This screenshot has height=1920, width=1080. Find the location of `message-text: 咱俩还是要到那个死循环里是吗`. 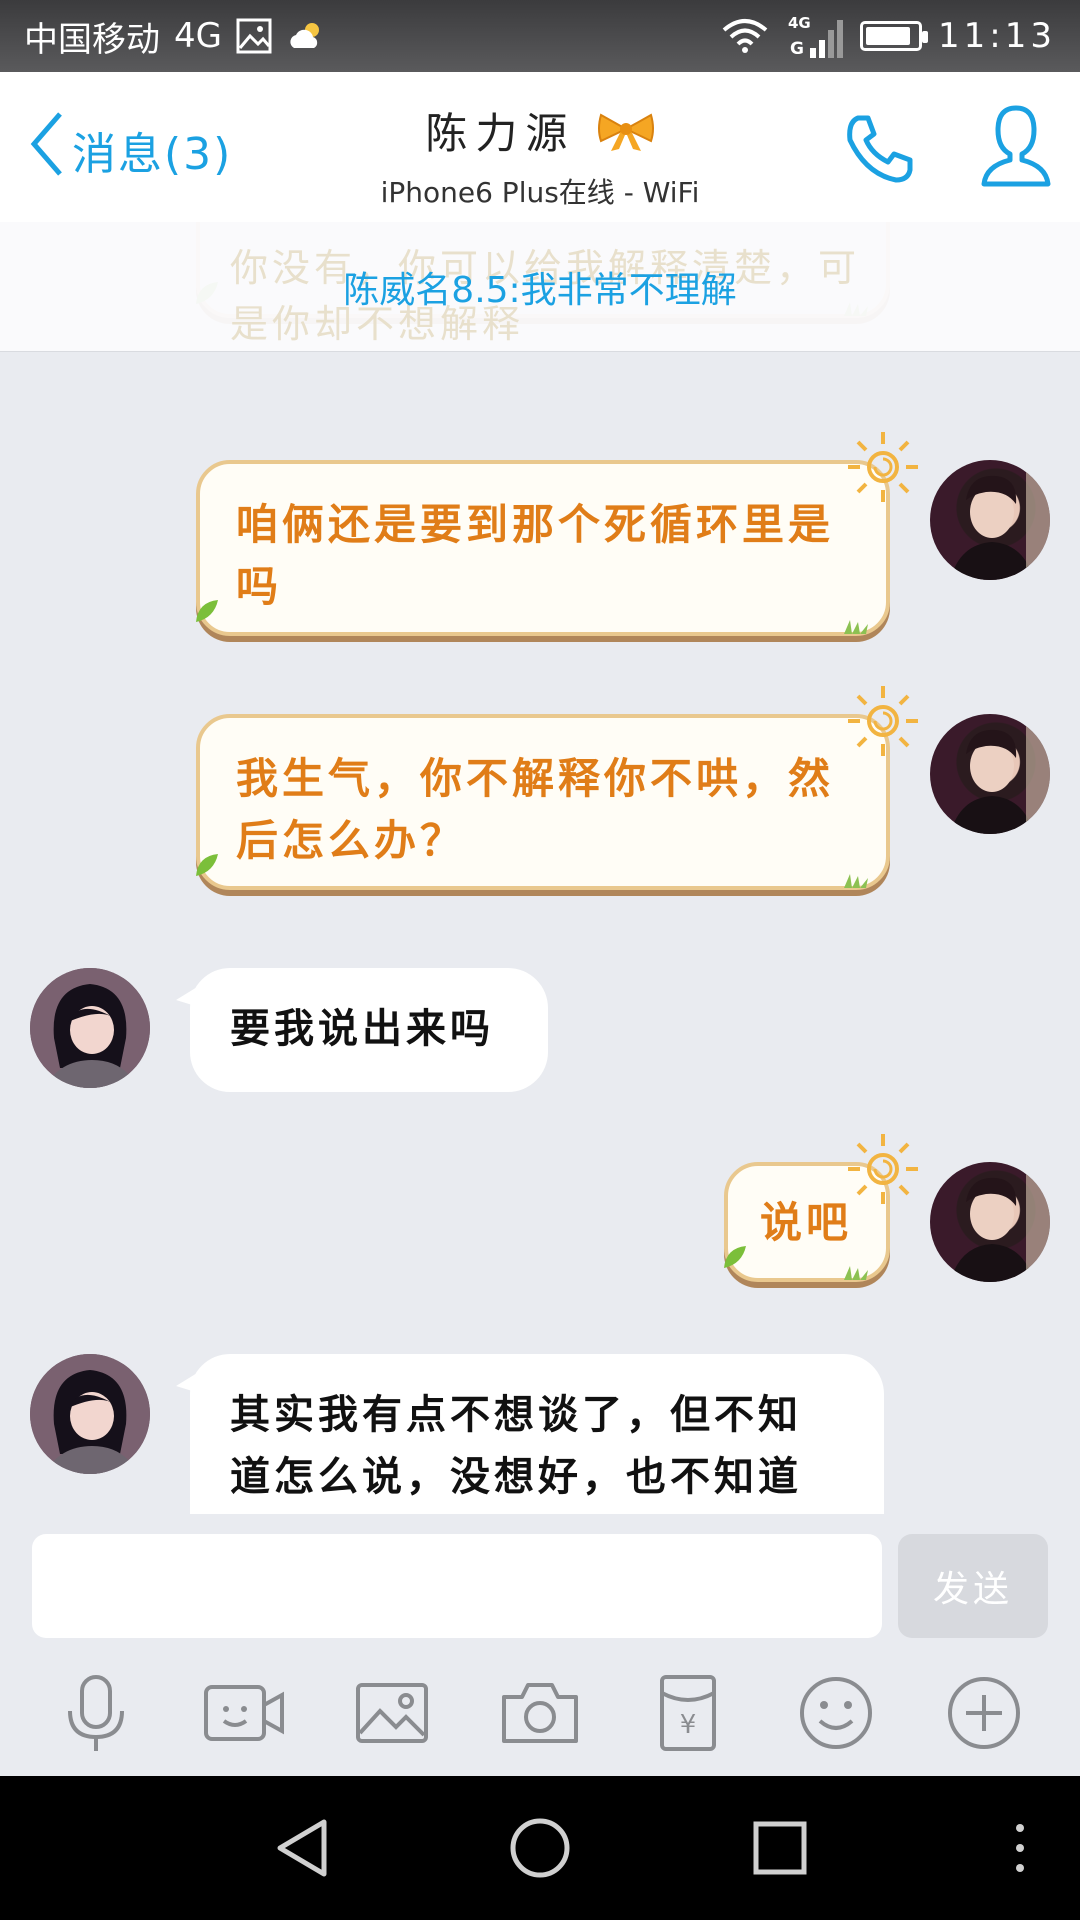

message-text: 咱俩还是要到那个死循环里是吗 is located at coordinates (535, 555).